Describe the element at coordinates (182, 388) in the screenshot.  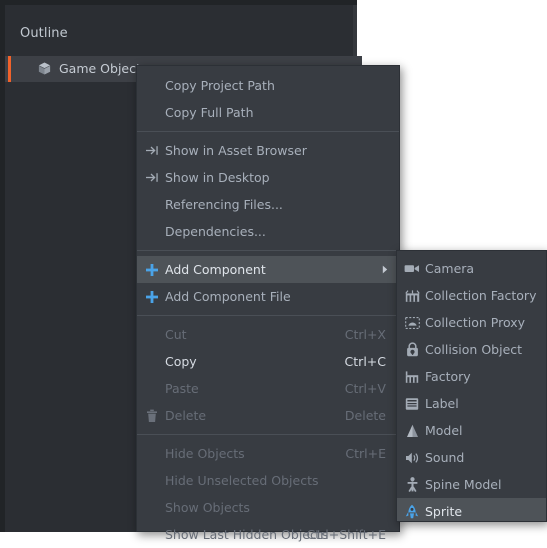
I see `menu-item-label: Paste` at that location.